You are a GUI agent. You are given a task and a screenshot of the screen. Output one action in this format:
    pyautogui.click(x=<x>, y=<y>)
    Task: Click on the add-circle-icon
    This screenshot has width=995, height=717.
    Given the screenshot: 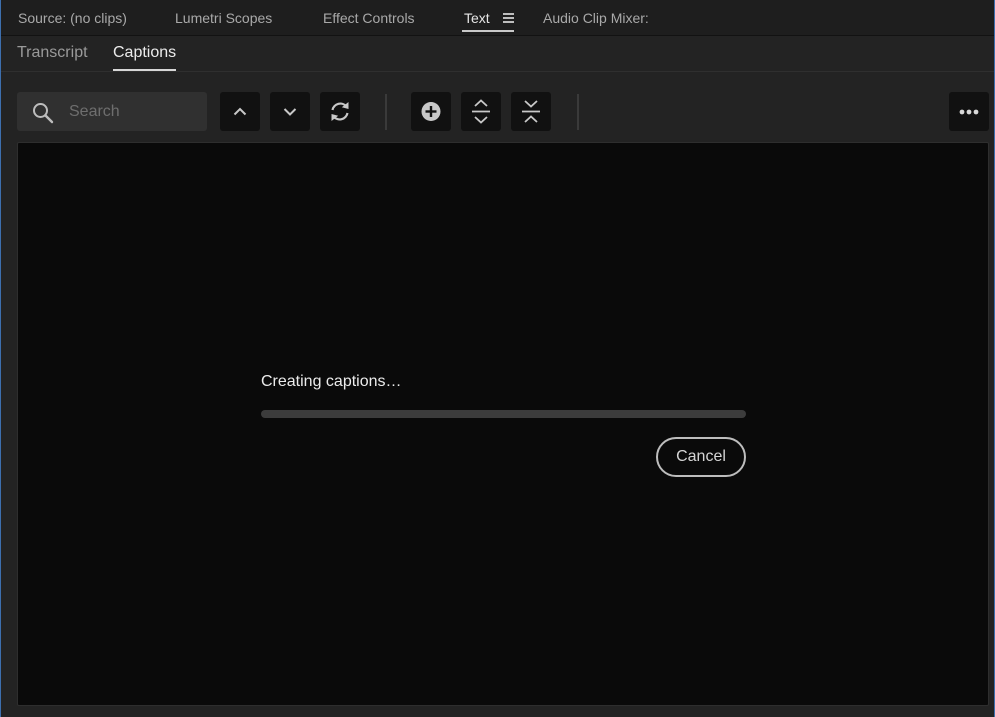 What is the action you would take?
    pyautogui.click(x=431, y=111)
    